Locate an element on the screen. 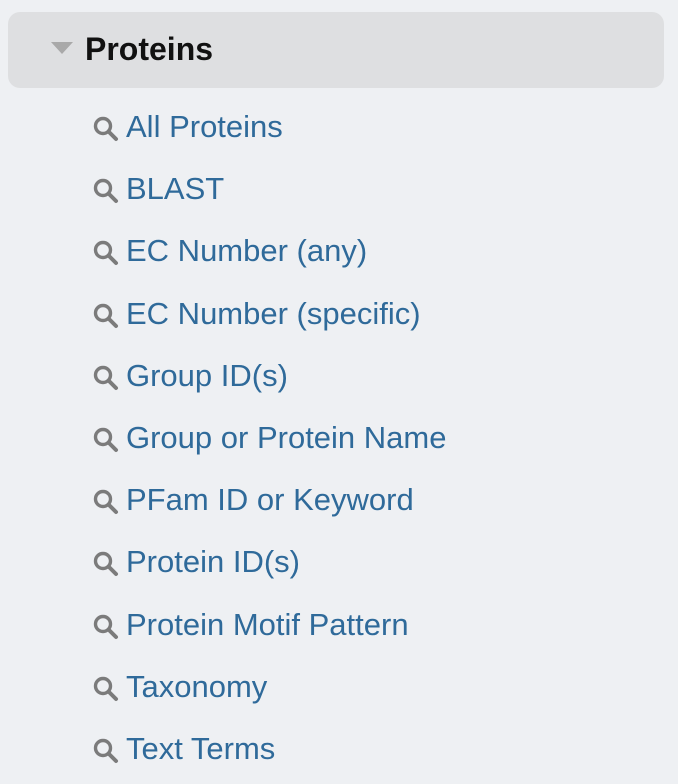 The height and width of the screenshot is (784, 678). search-item-label: EC Number (specific) is located at coordinates (273, 314).